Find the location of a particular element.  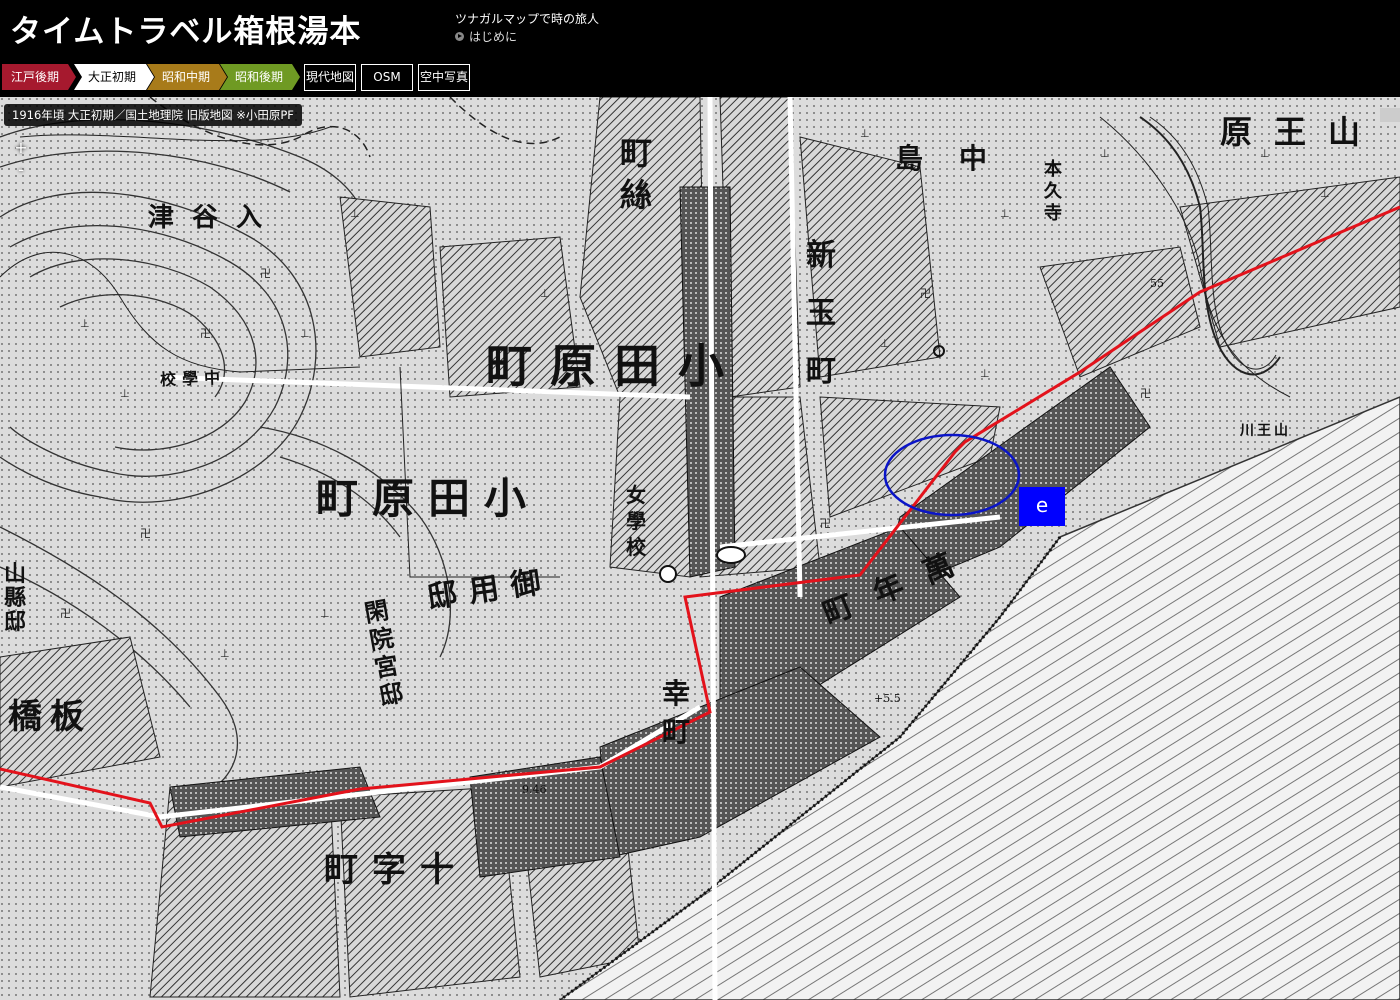

era-tab-showa-late: 昭和後期 is located at coordinates (260, 77).